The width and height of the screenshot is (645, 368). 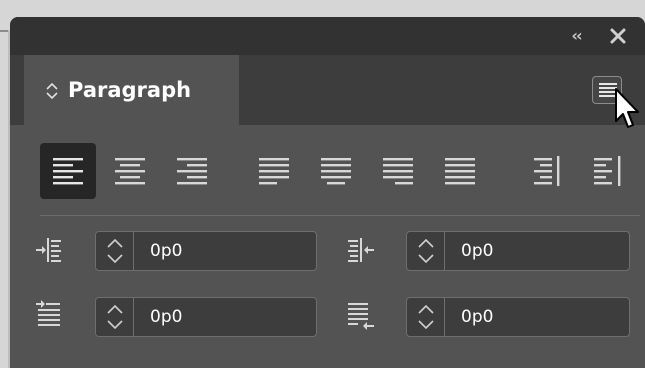 What do you see at coordinates (576, 36) in the screenshot?
I see `double-chevron-left-icon: ‹‹` at bounding box center [576, 36].